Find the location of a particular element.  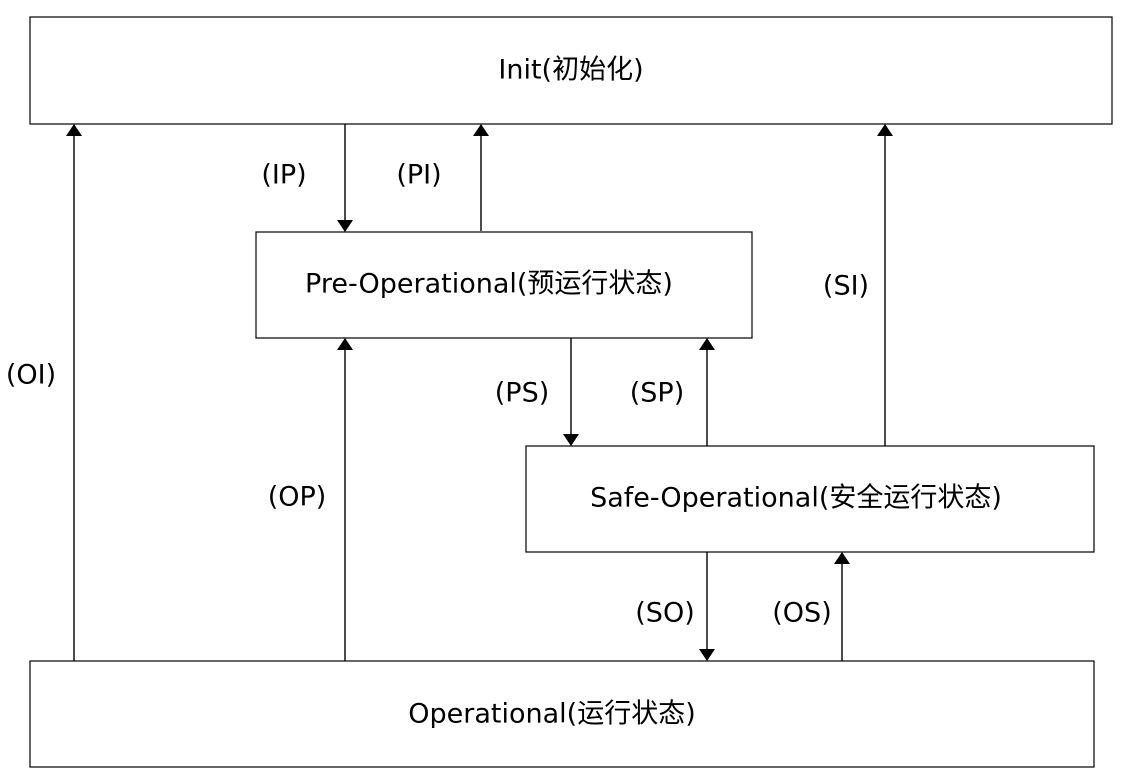

transition-ip-label: (IP) is located at coordinates (283, 175).